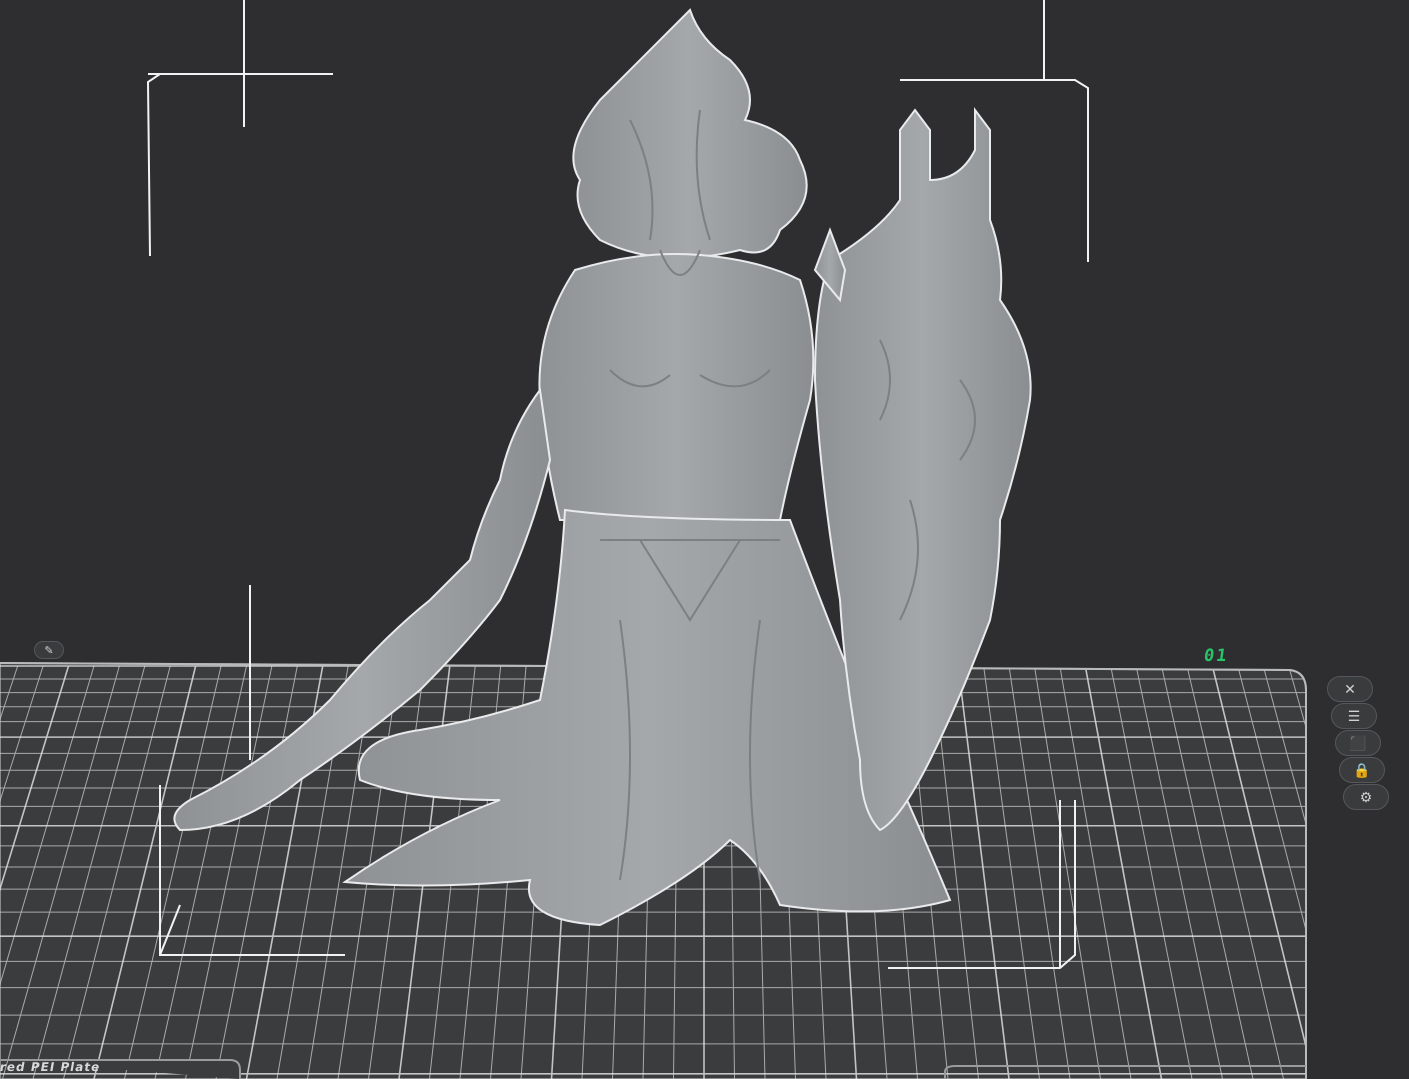 This screenshot has width=1409, height=1079. I want to click on plate-edit-button: ✎, so click(49, 650).